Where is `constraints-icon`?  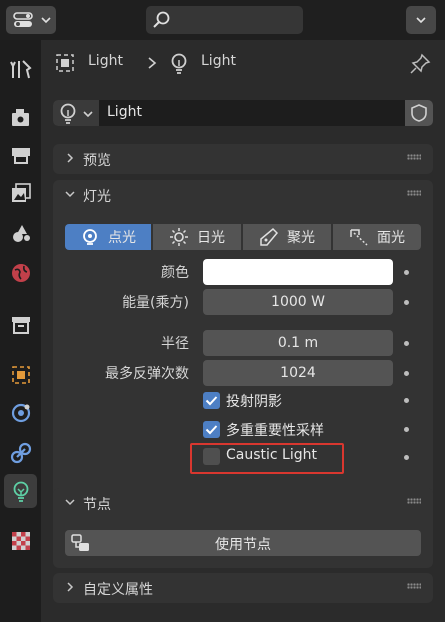 constraints-icon is located at coordinates (20, 453).